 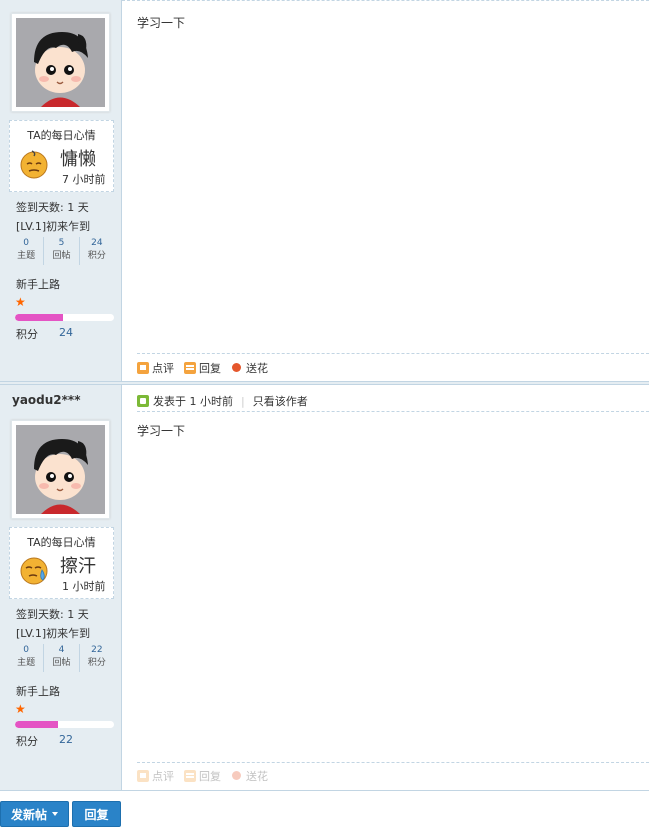 I want to click on score-value: 24, so click(x=66, y=332).